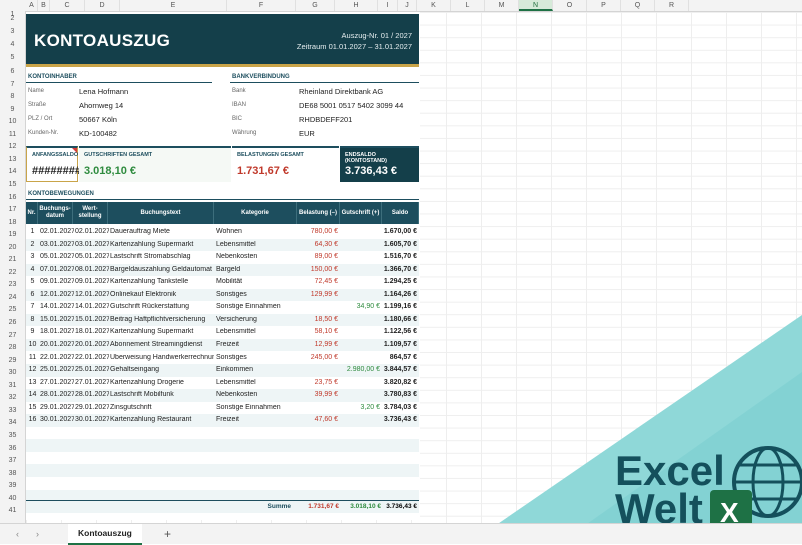  I want to click on row-header-19: 19, so click(12, 234).